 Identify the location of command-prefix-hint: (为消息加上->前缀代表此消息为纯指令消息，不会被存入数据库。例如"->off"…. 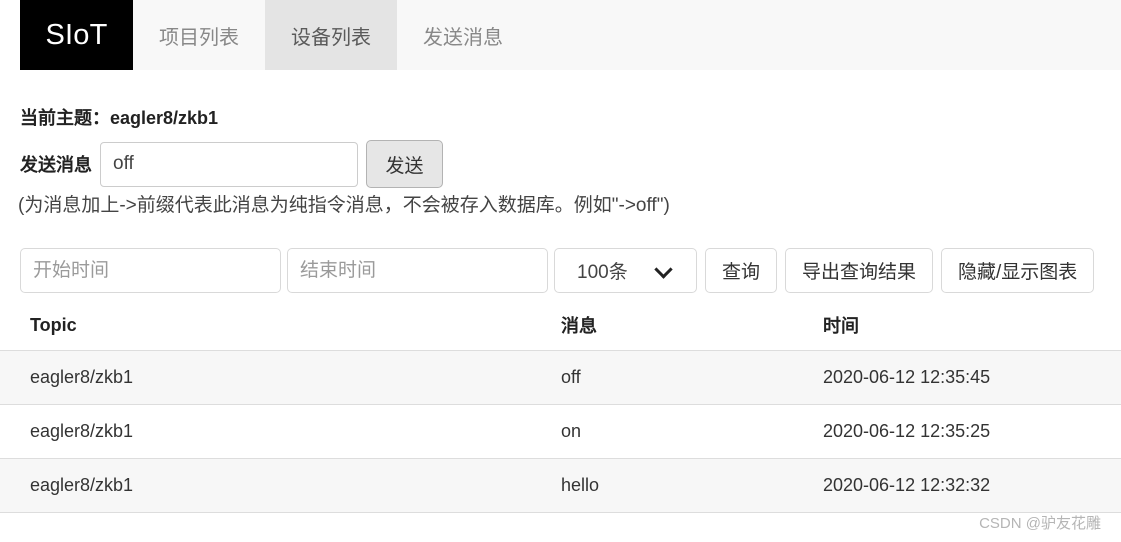
(344, 205).